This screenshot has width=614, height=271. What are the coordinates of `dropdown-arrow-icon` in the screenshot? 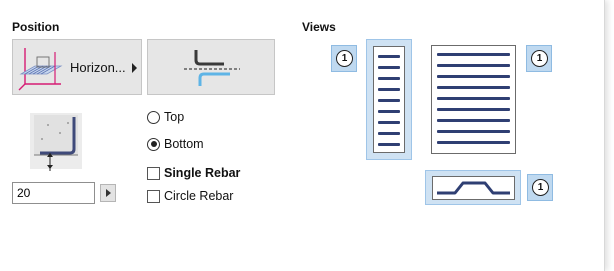 It's located at (134, 68).